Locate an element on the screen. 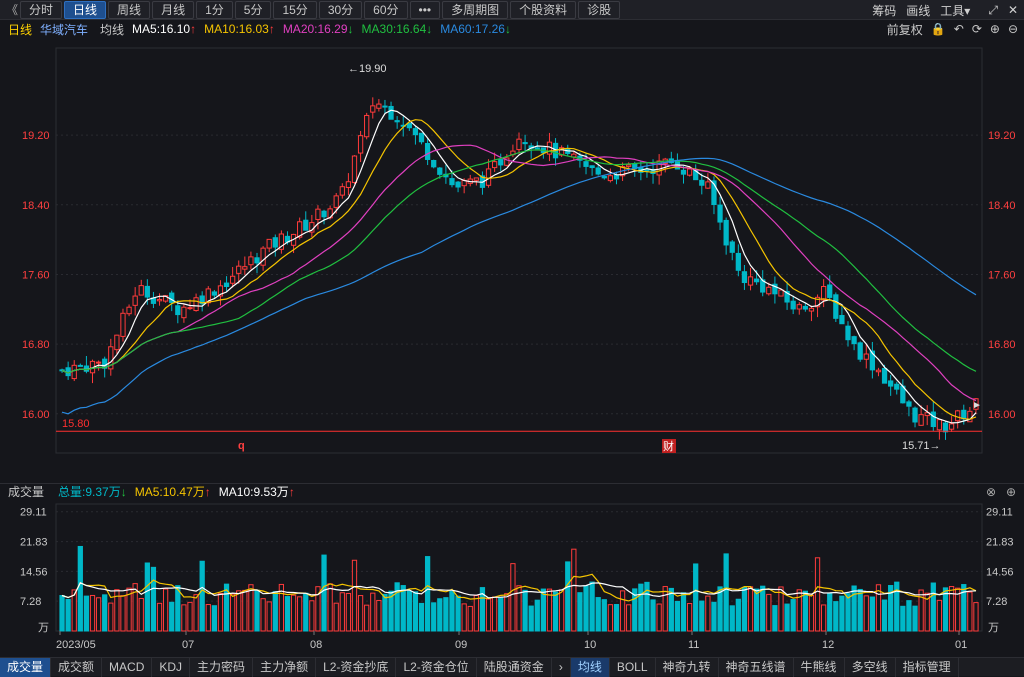 The height and width of the screenshot is (677, 1024). period-tab: 30分 is located at coordinates (340, 9).